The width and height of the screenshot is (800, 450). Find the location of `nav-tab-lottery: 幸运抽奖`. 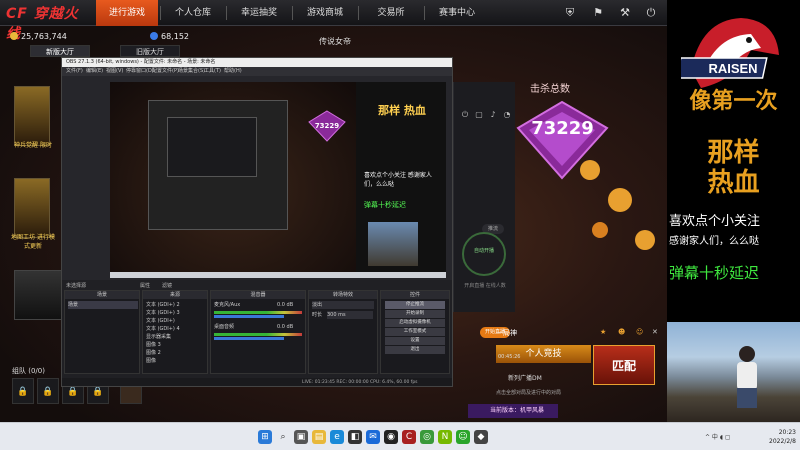

nav-tab-lottery: 幸运抽奖 is located at coordinates (259, 13).